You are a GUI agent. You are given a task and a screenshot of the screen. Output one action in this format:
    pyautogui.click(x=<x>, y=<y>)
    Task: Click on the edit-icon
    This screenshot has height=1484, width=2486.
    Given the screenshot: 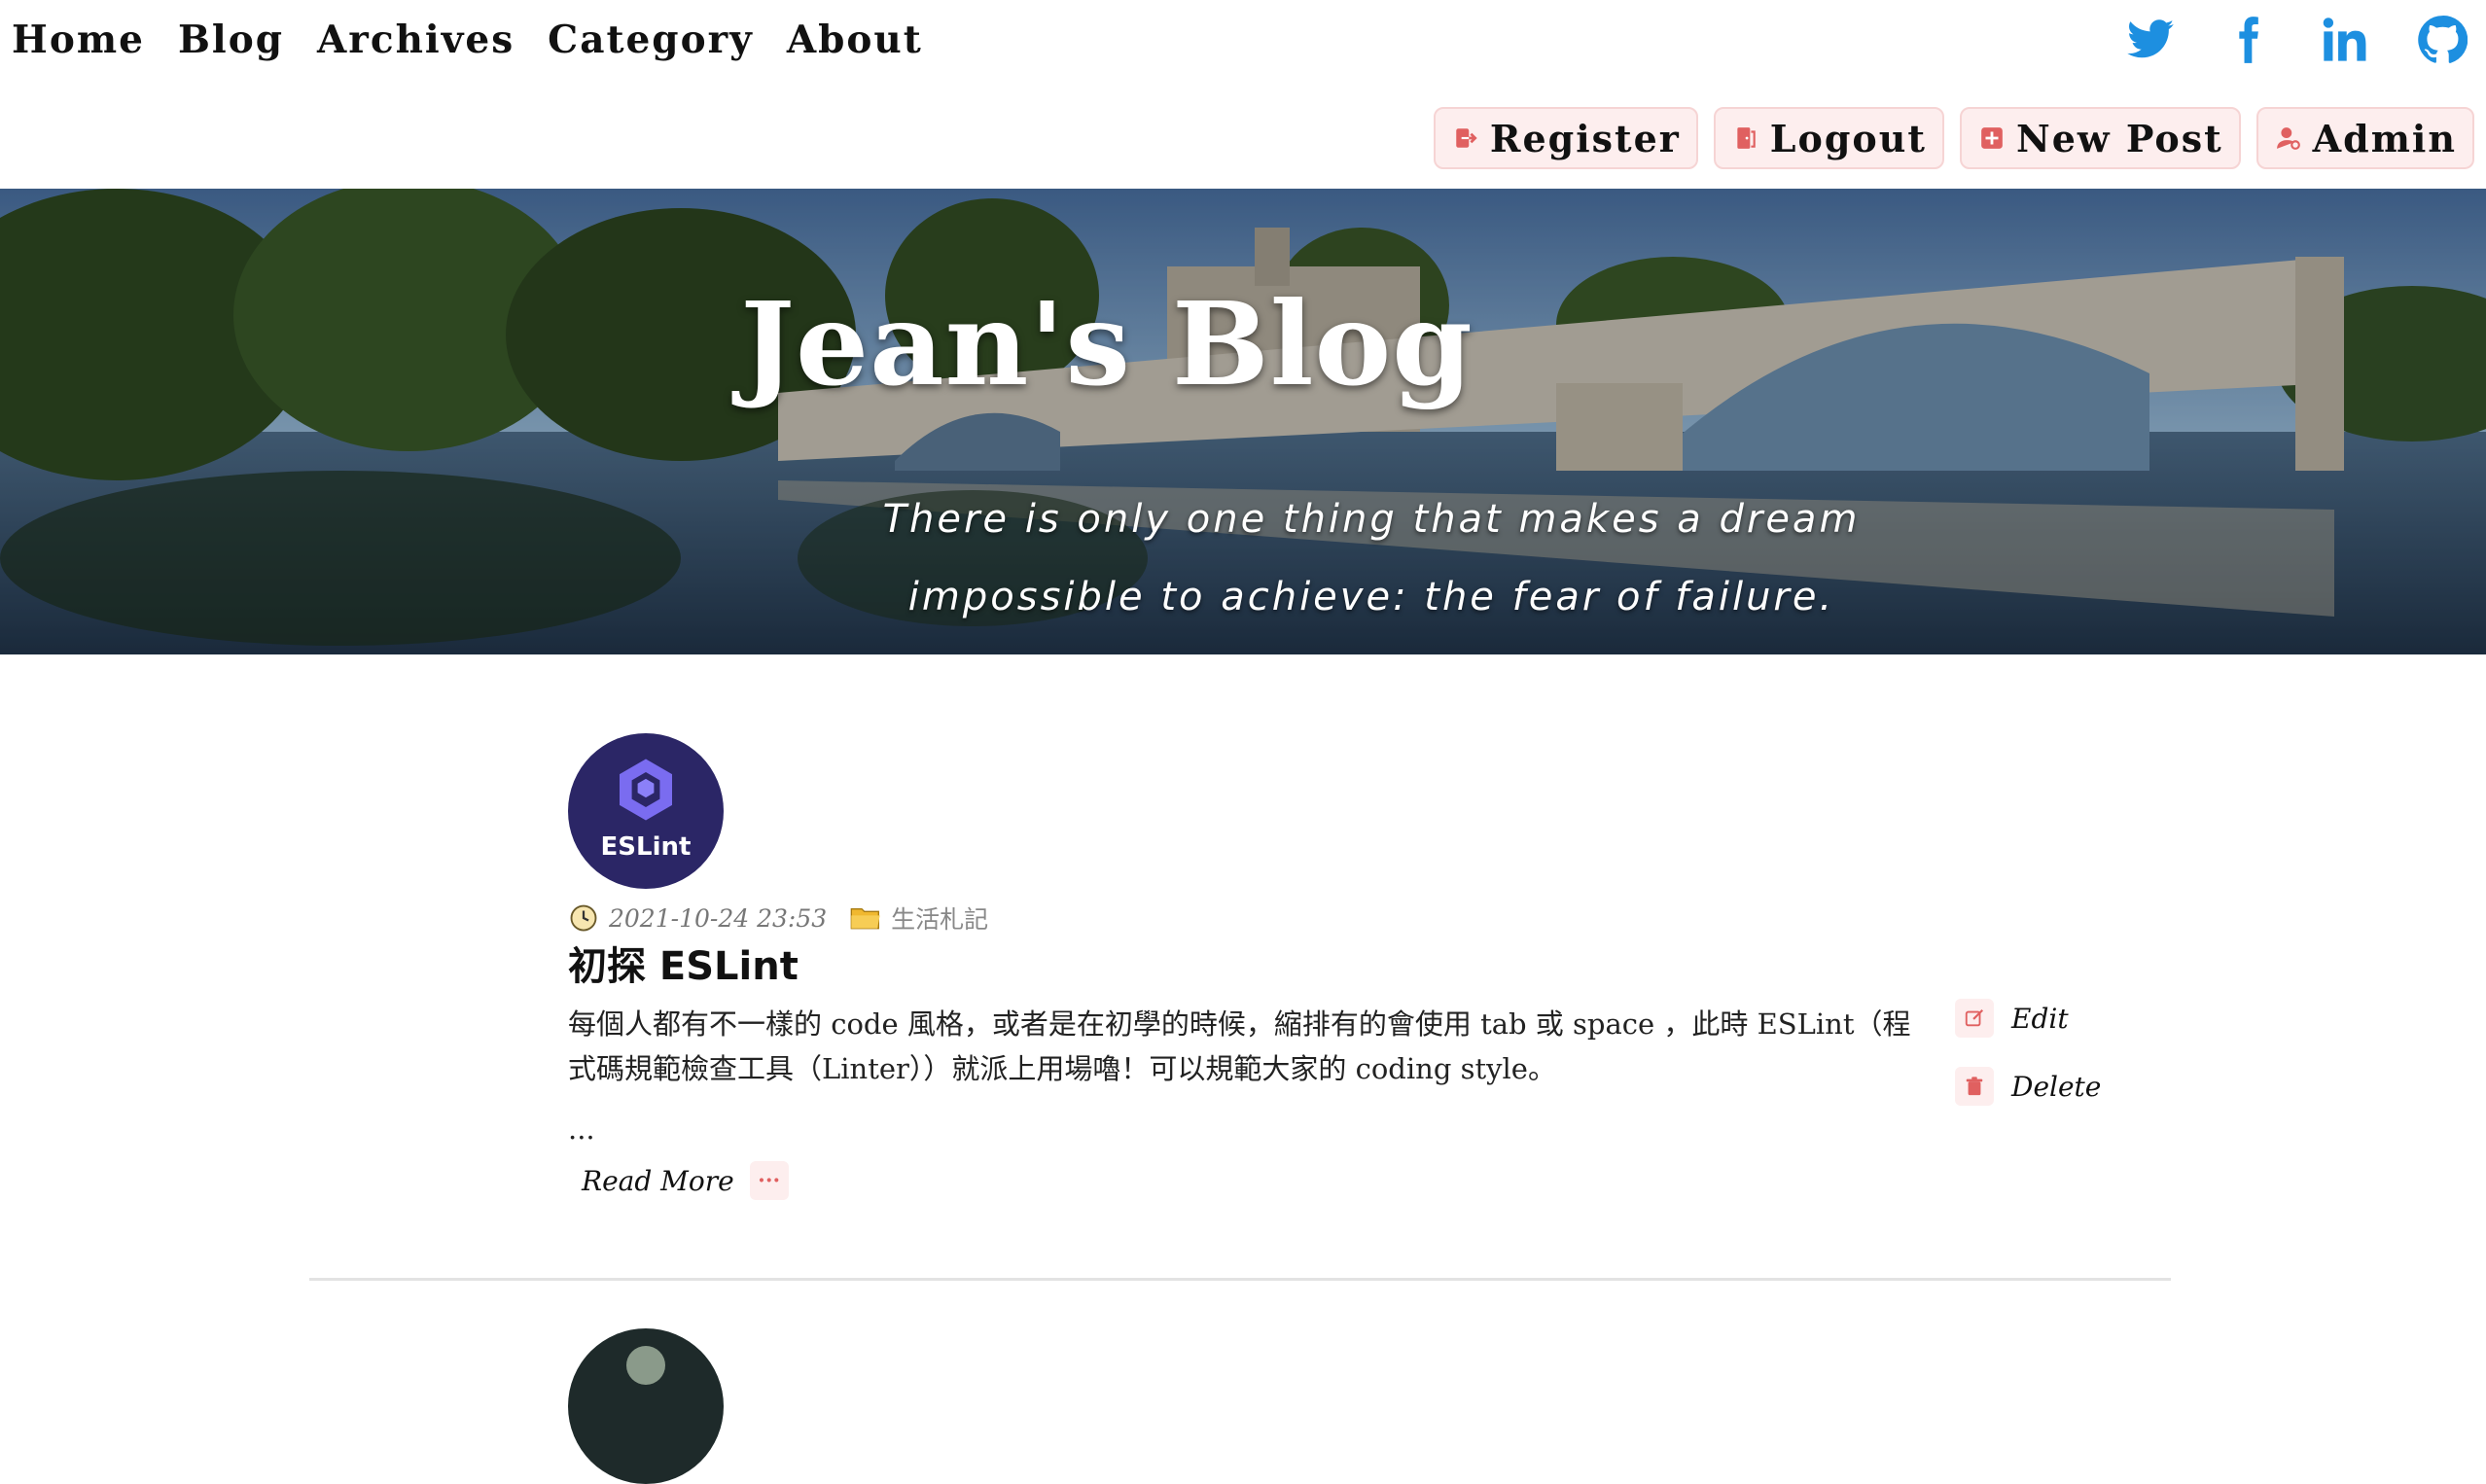 What is the action you would take?
    pyautogui.click(x=1975, y=1019)
    